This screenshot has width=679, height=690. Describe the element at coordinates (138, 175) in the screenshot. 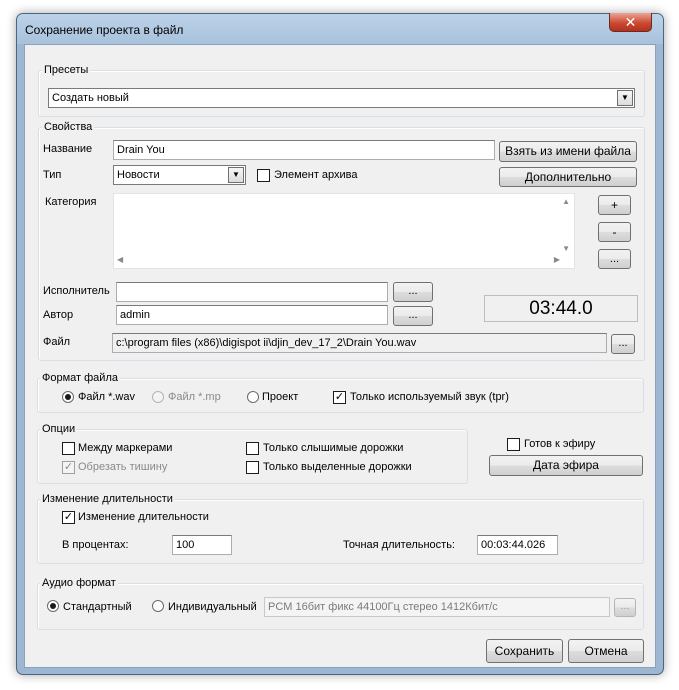

I see `type-select-value: Новости` at that location.